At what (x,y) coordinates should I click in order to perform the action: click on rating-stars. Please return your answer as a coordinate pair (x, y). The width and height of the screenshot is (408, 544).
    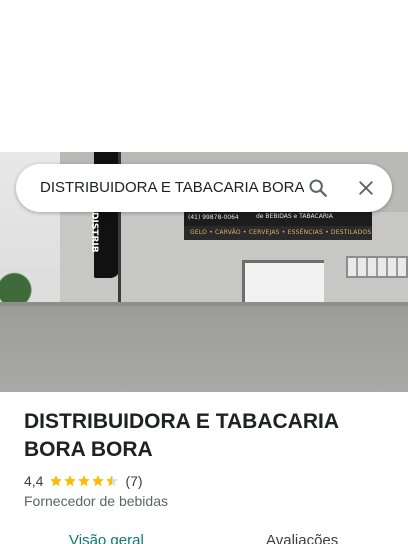
    Looking at the image, I should click on (84, 481).